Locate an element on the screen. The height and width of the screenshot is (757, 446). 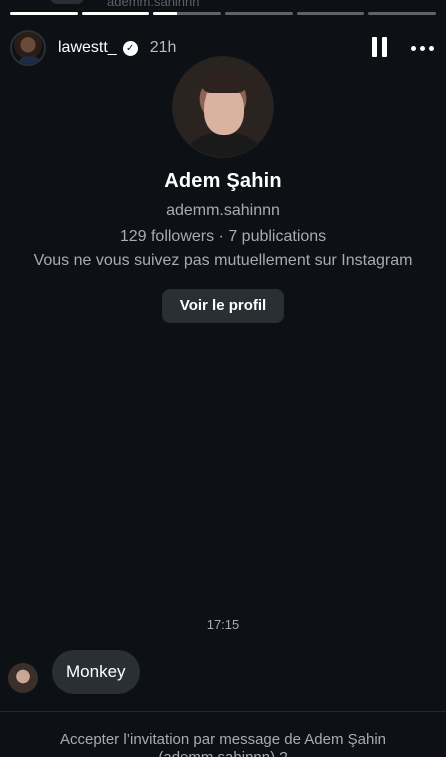
sender-avatar is located at coordinates (23, 678).